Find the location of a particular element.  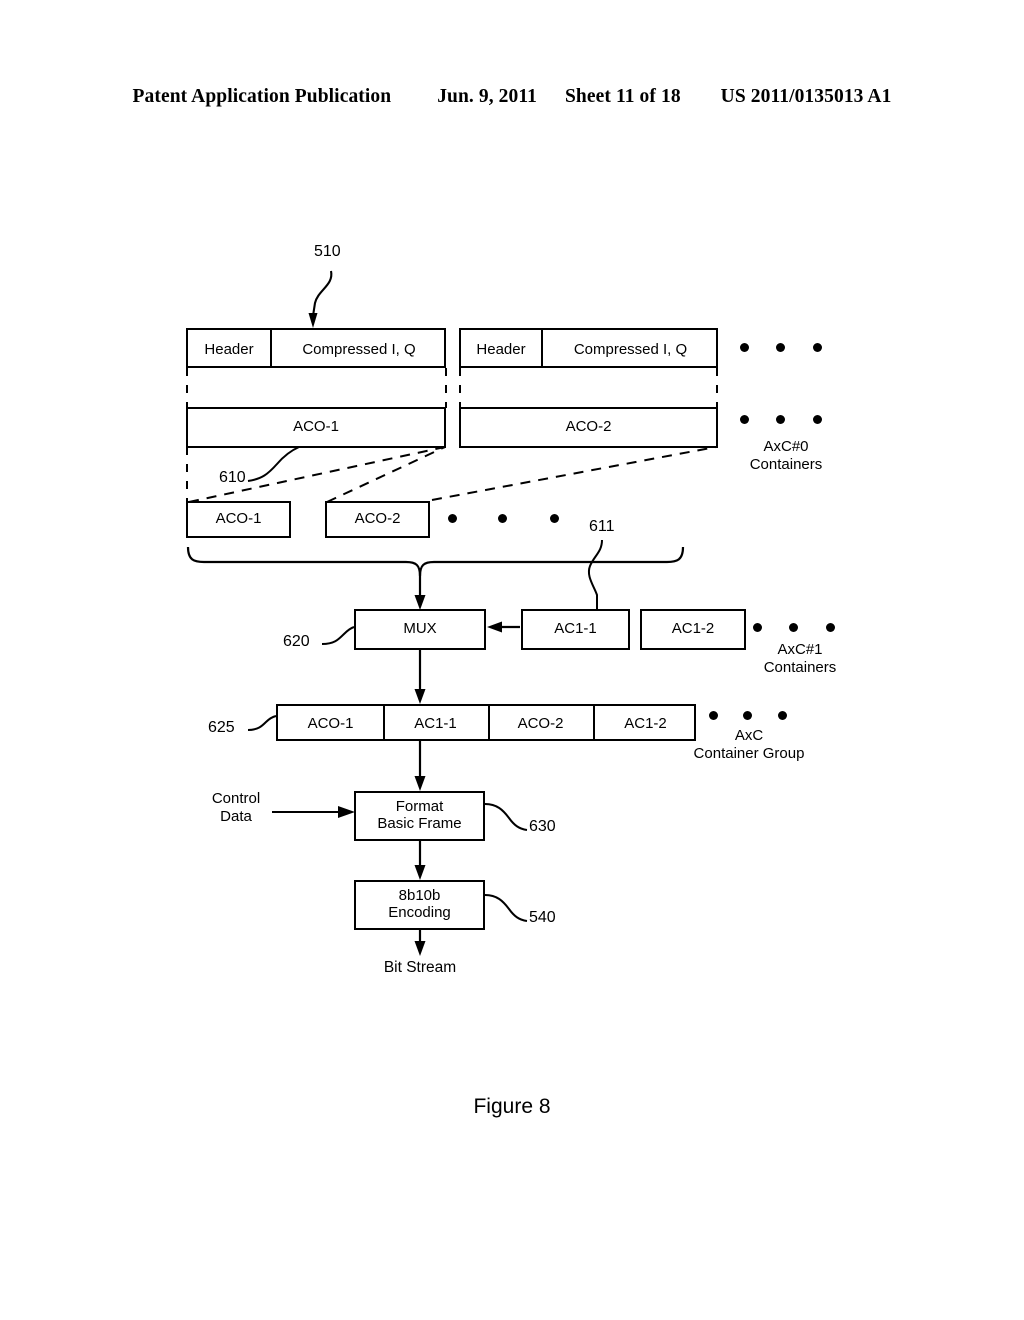

encoding-block: 8b10b Encoding is located at coordinates (419, 905).